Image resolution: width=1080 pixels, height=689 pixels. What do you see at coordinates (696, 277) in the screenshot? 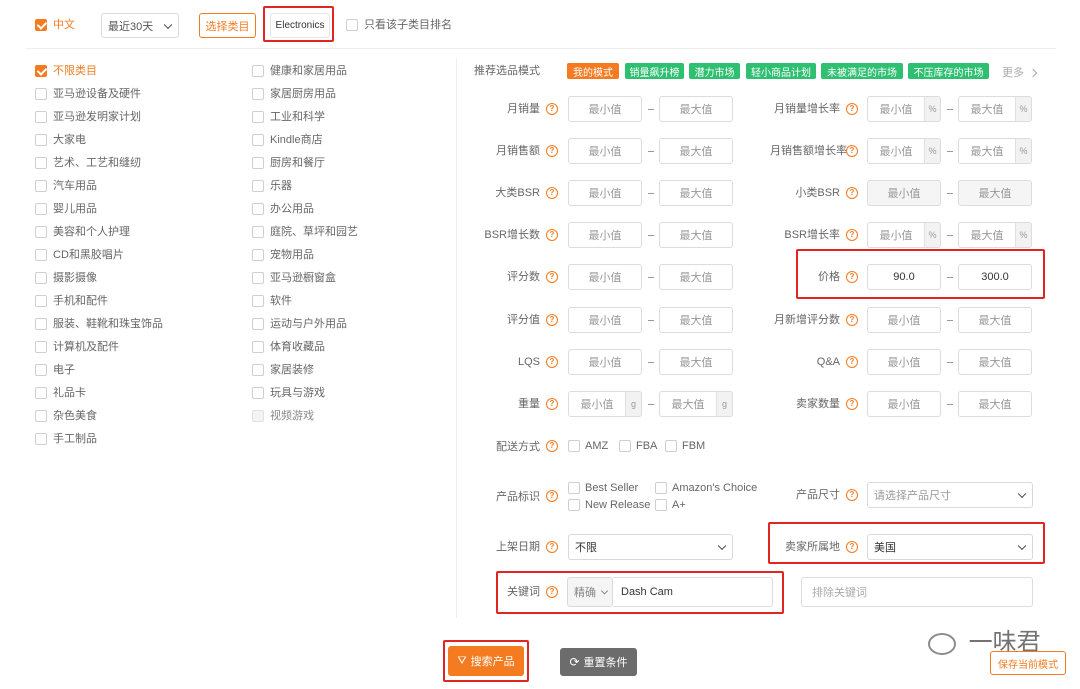
I see `review-count-max-input: 最大值` at bounding box center [696, 277].